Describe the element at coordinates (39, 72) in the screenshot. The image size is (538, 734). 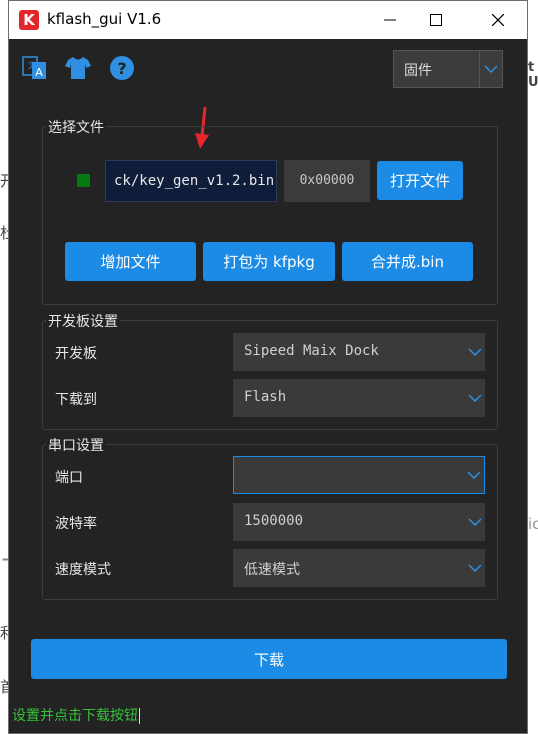
I see `svg-text: A` at that location.